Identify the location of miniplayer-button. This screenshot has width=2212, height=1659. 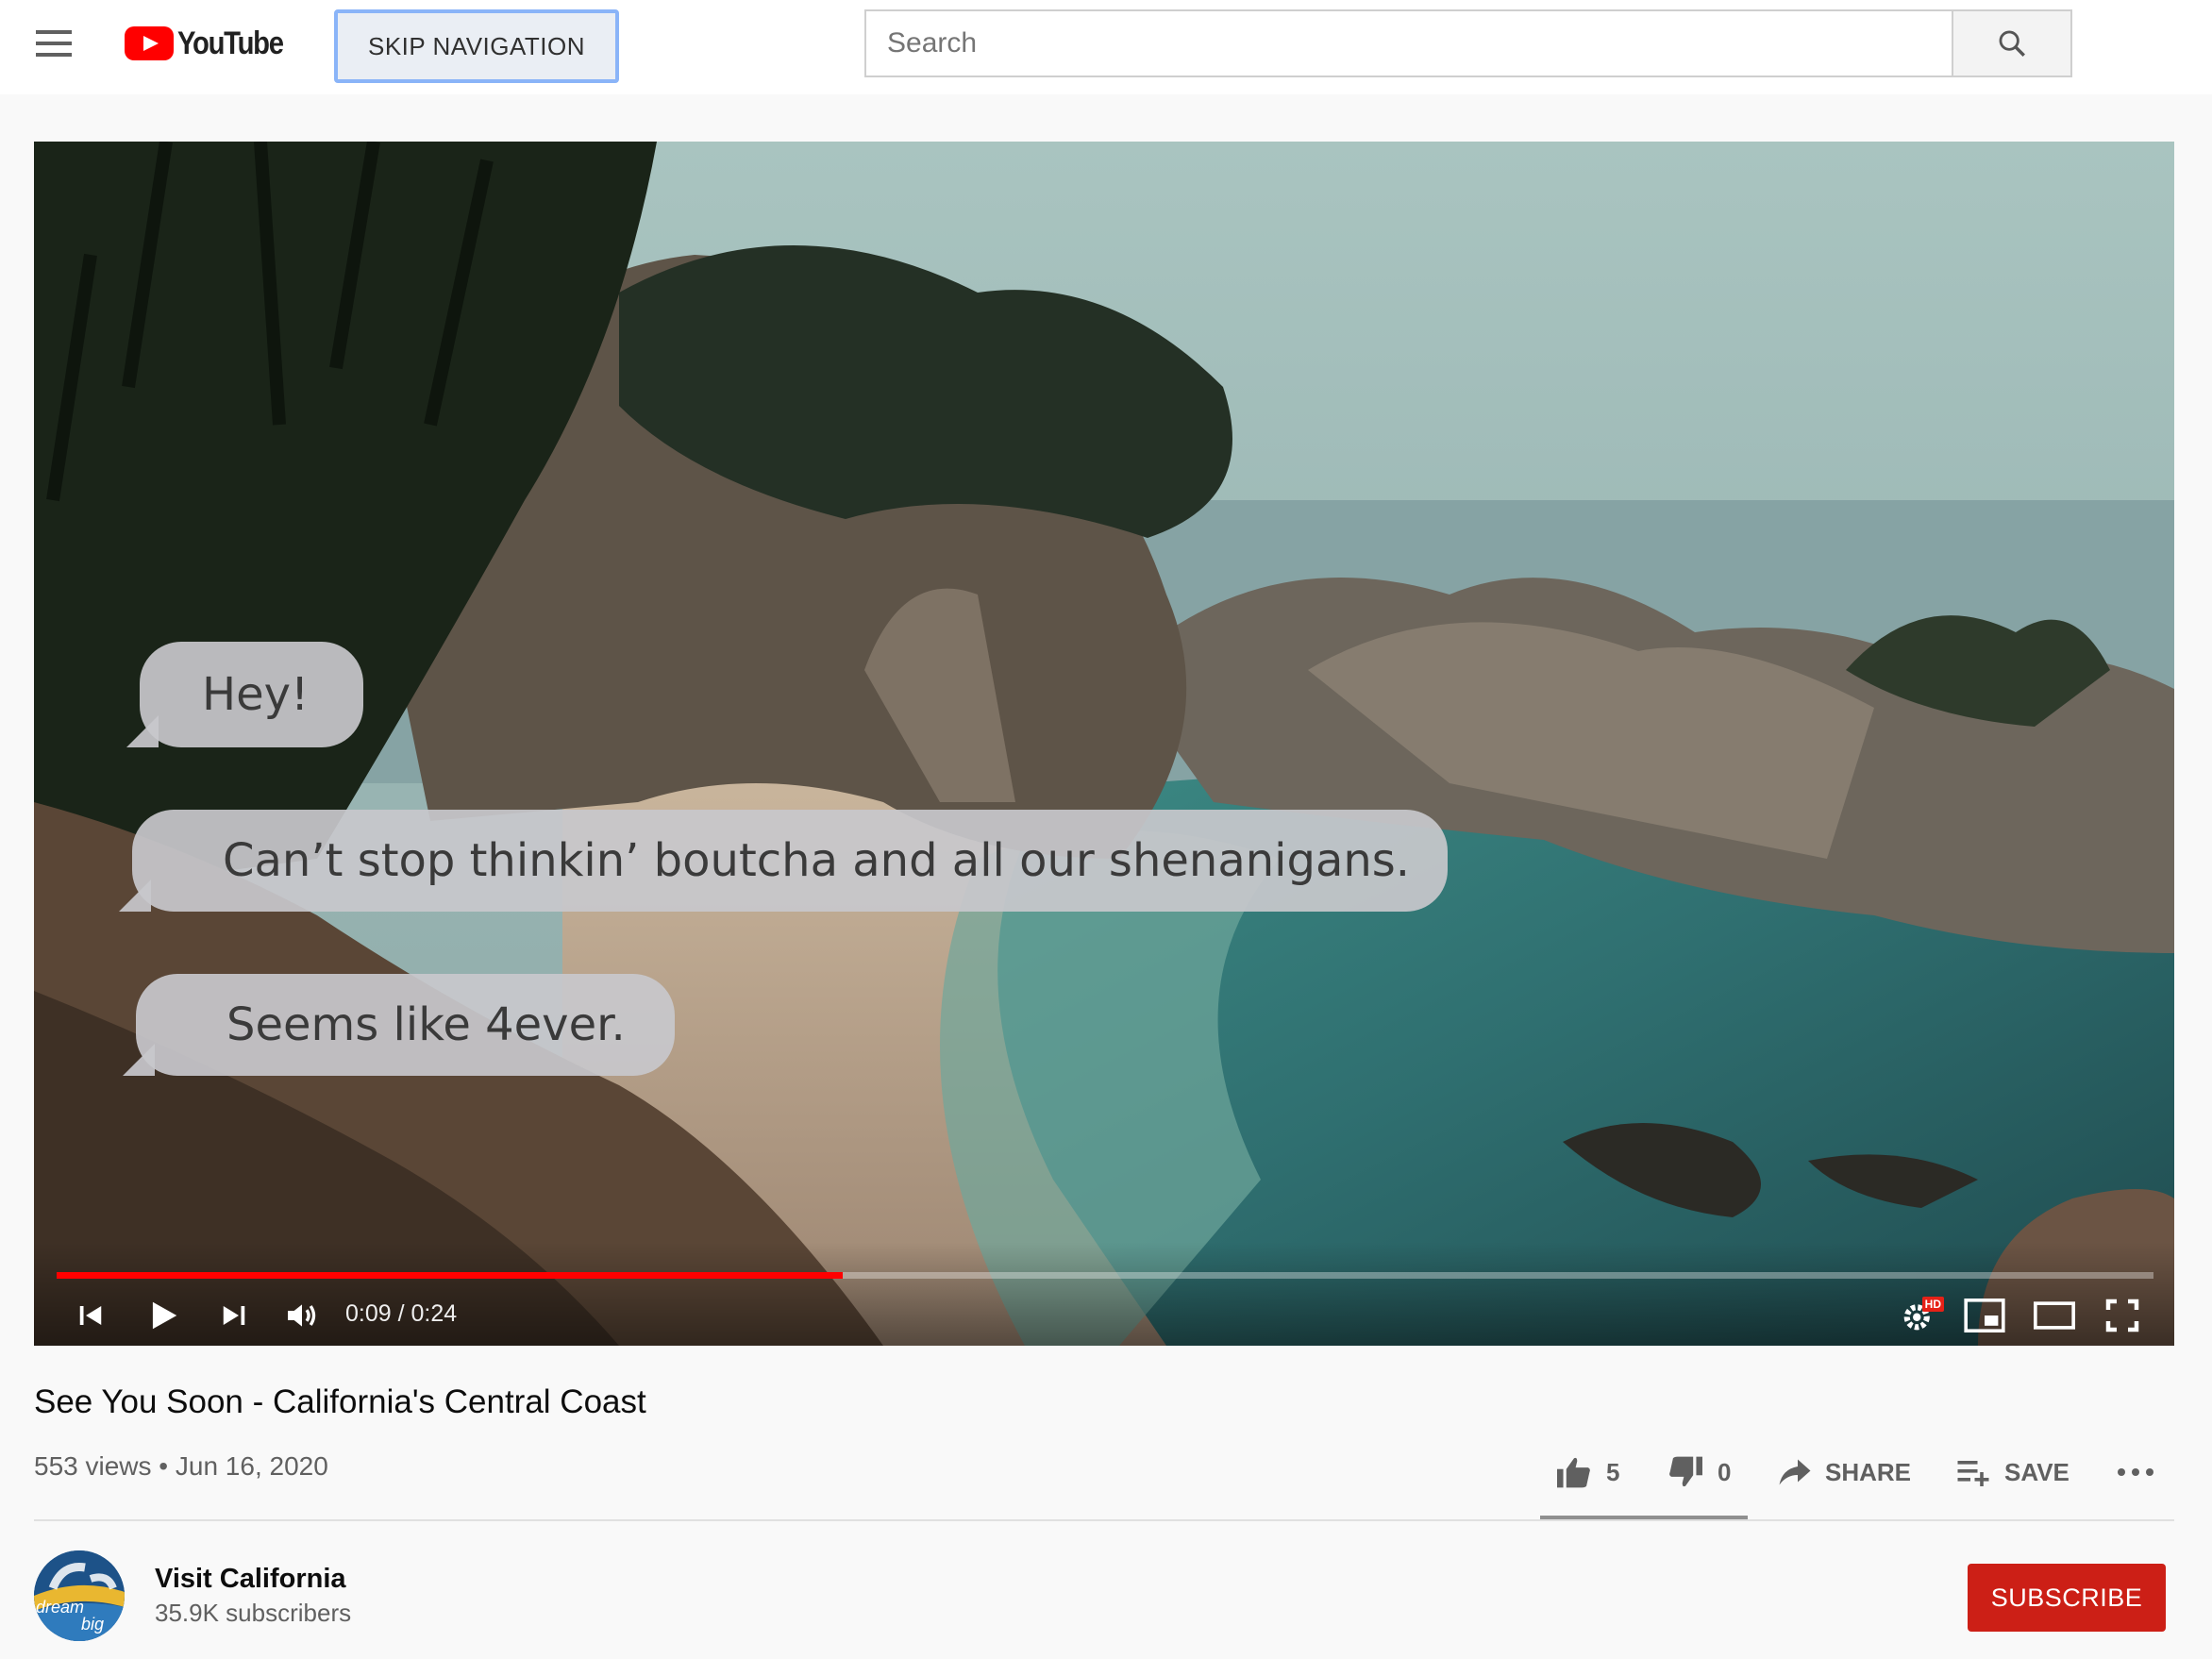
(1985, 1315).